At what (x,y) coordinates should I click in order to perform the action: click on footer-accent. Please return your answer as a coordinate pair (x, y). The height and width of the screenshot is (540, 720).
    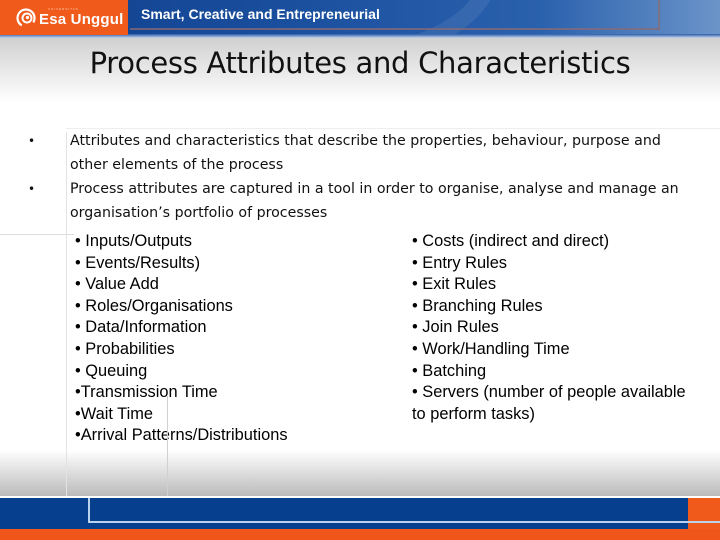
    Looking at the image, I should click on (704, 513).